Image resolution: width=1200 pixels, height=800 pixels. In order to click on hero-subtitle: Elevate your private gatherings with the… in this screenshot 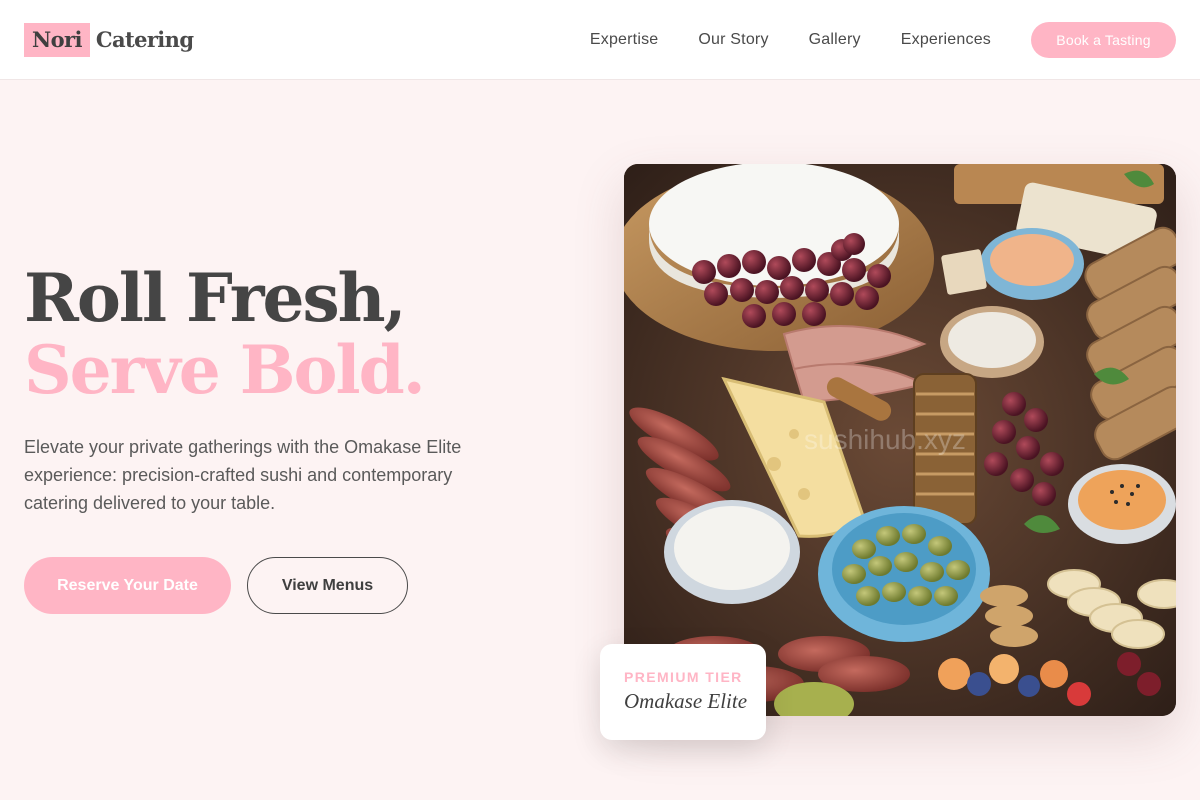, I will do `click(243, 475)`.